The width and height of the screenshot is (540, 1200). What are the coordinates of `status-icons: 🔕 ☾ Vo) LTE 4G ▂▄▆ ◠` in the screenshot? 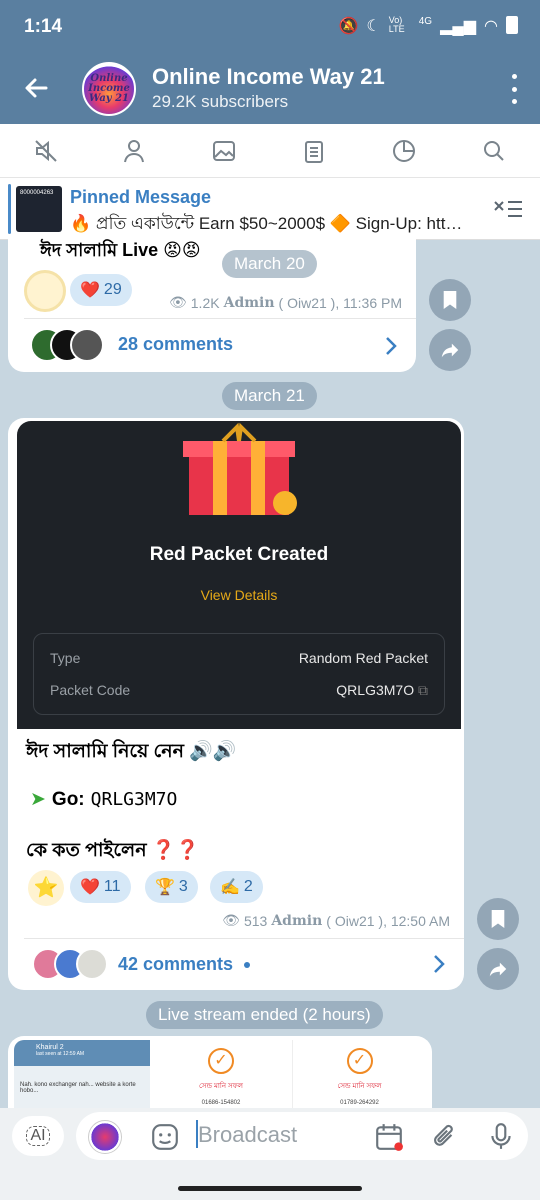 It's located at (428, 26).